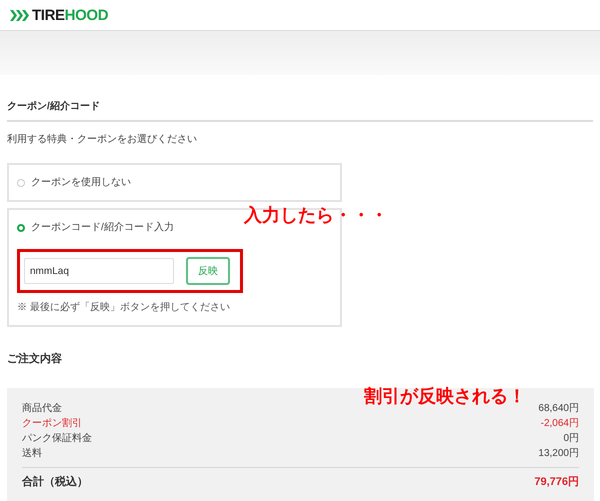 Image resolution: width=600 pixels, height=501 pixels. What do you see at coordinates (558, 409) in the screenshot?
I see `summary-amount: 68,640円` at bounding box center [558, 409].